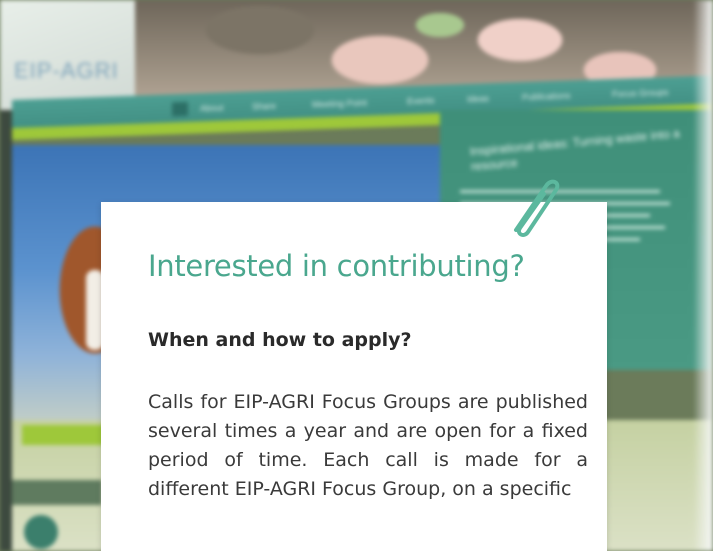 The image size is (713, 551). Describe the element at coordinates (340, 103) in the screenshot. I see `nav-item: Meeting Point` at that location.